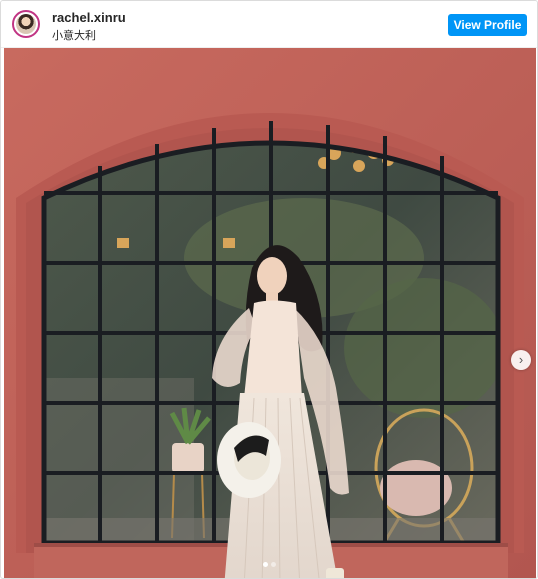 The height and width of the screenshot is (579, 538). I want to click on profile-avatar, so click(26, 24).